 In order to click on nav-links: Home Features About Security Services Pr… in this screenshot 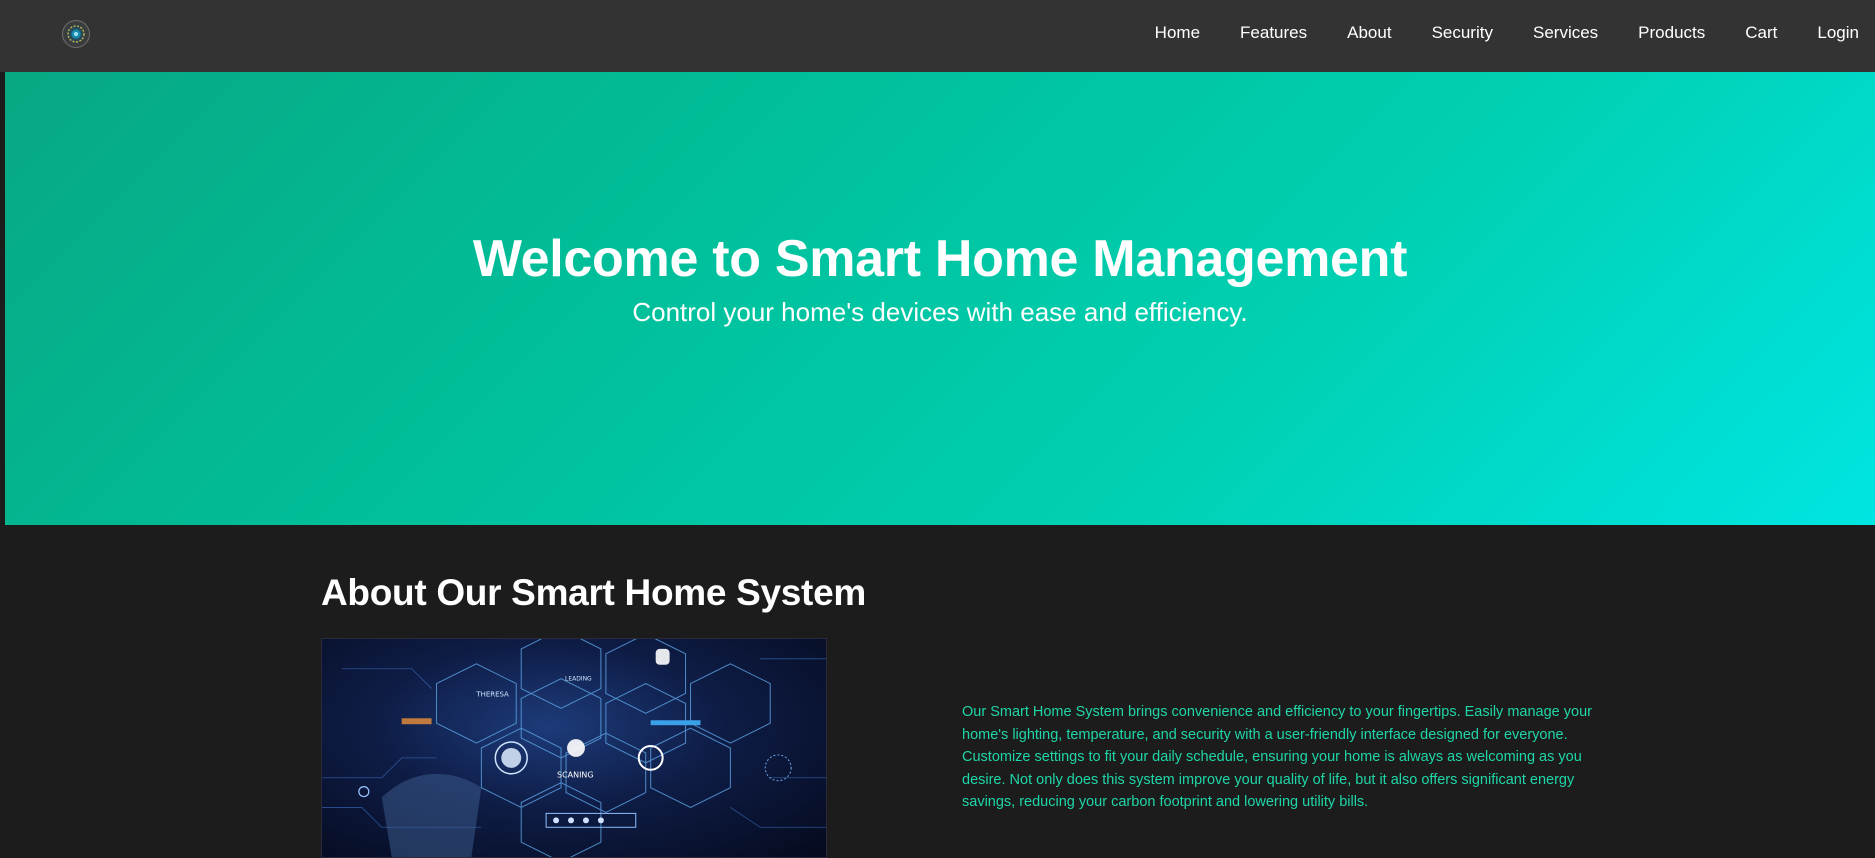, I will do `click(1505, 33)`.